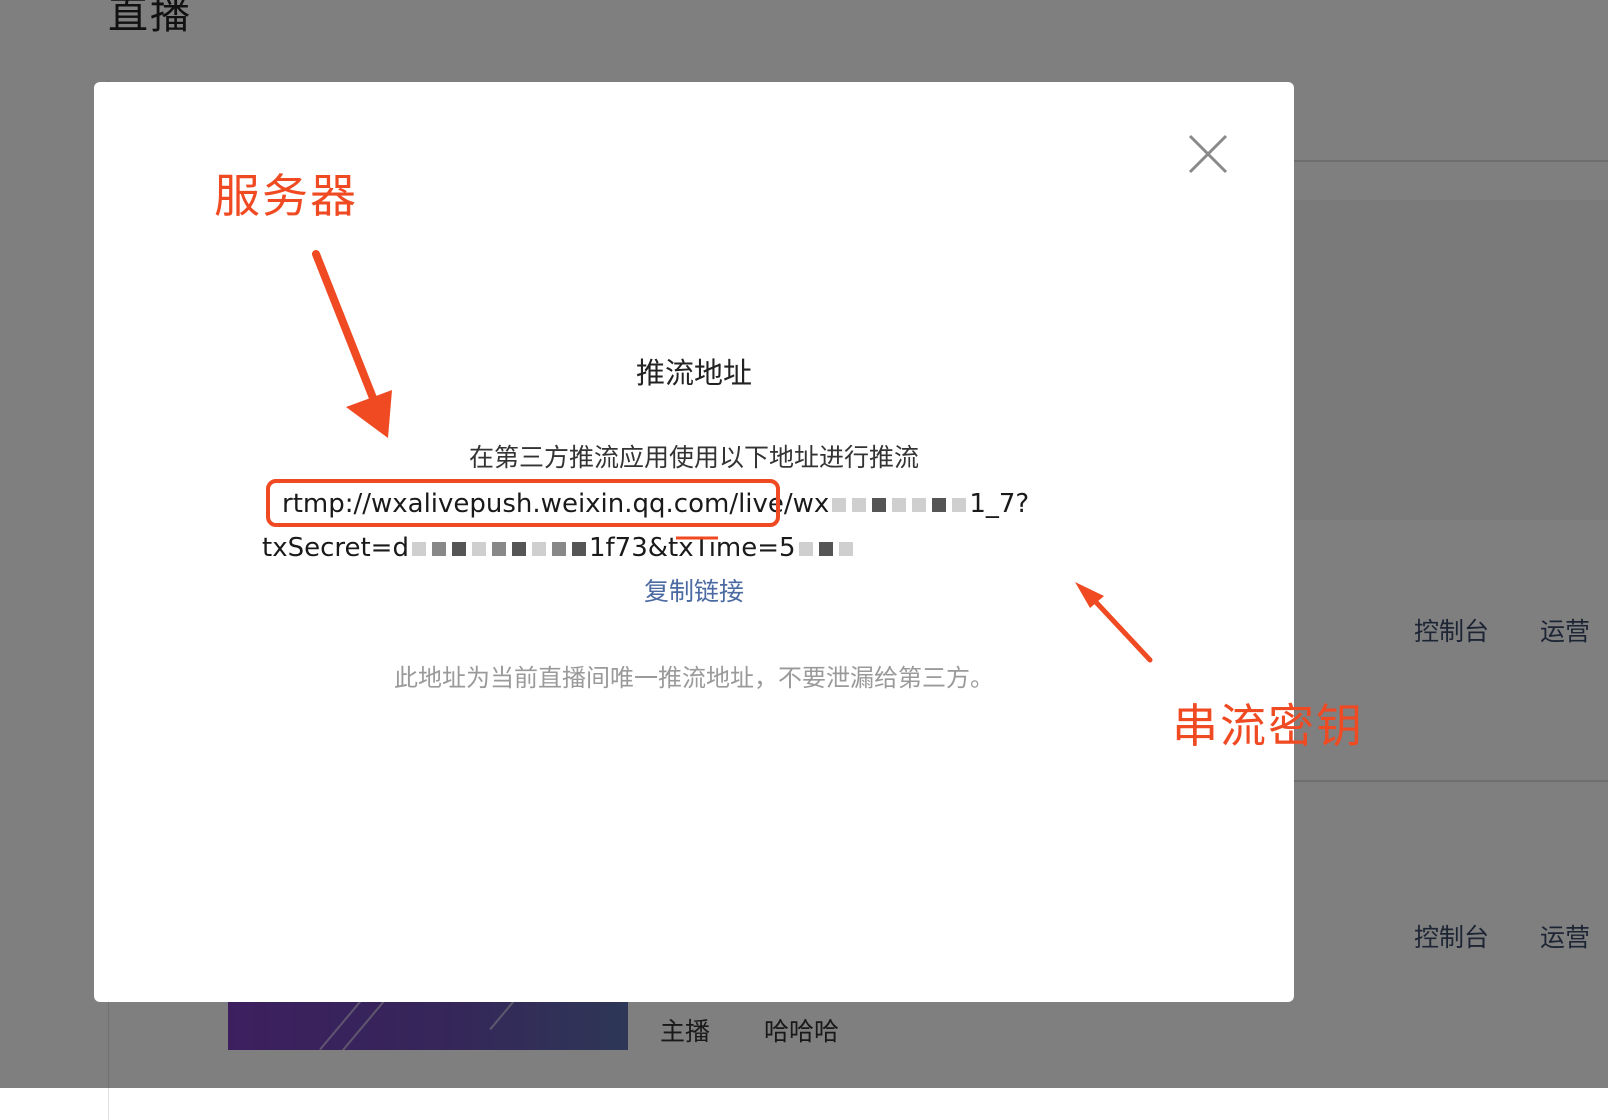 This screenshot has width=1608, height=1120. Describe the element at coordinates (694, 590) in the screenshot. I see `copy-link-button: 复制链接` at that location.